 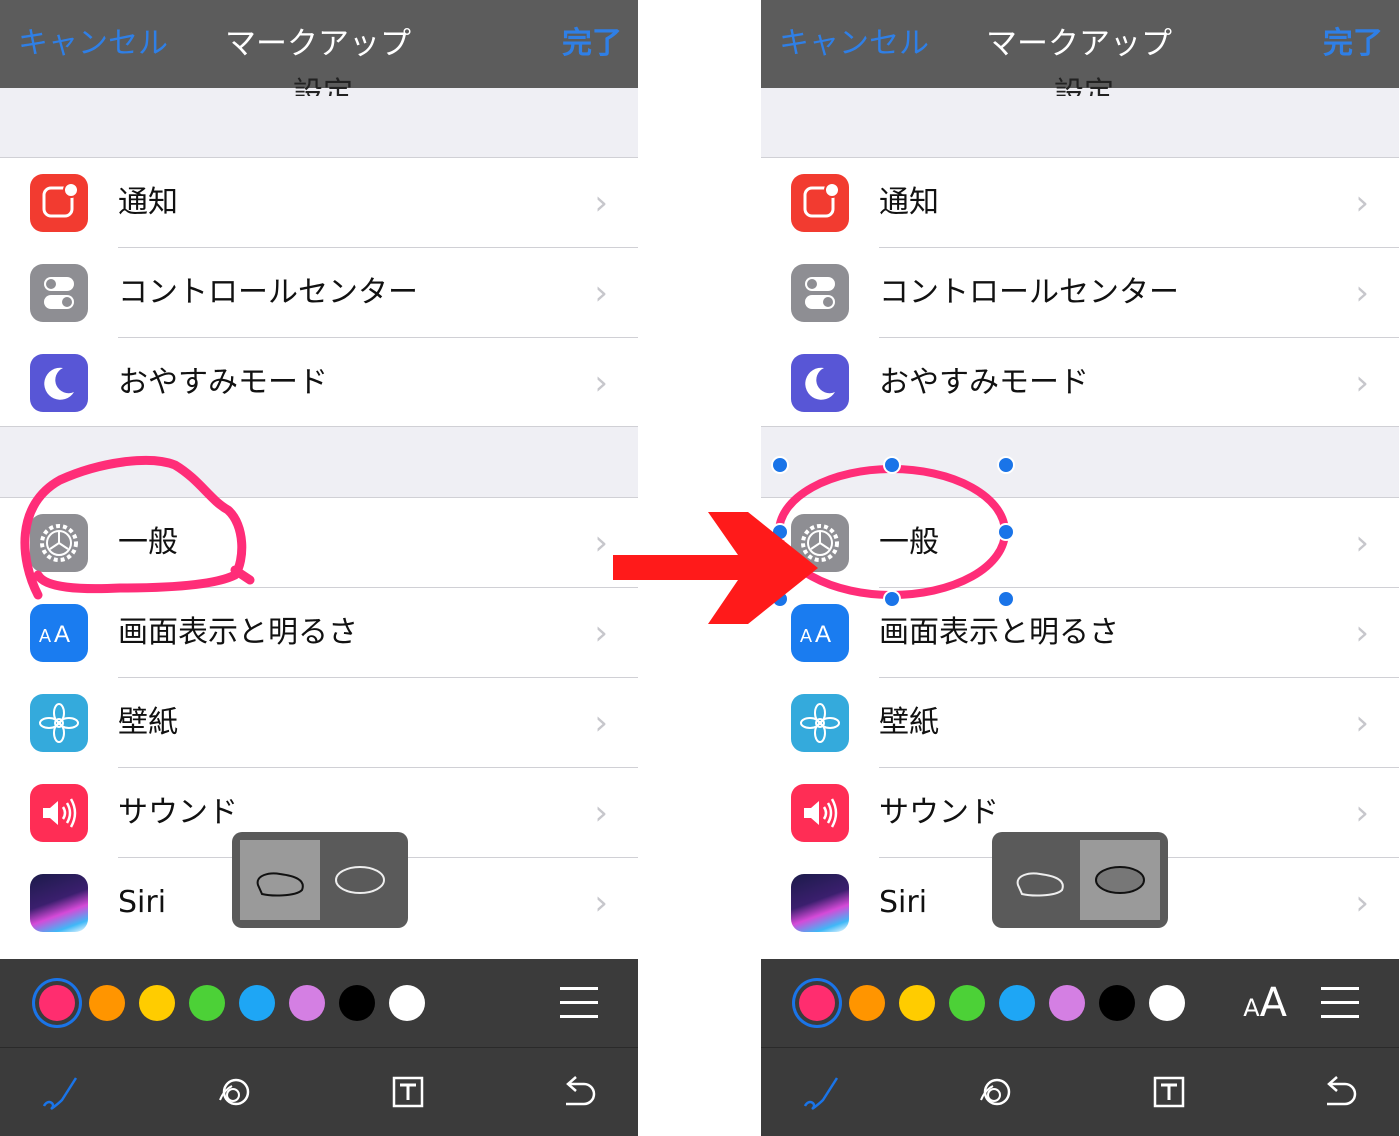 I want to click on text-size-button: AA, so click(x=1265, y=1007).